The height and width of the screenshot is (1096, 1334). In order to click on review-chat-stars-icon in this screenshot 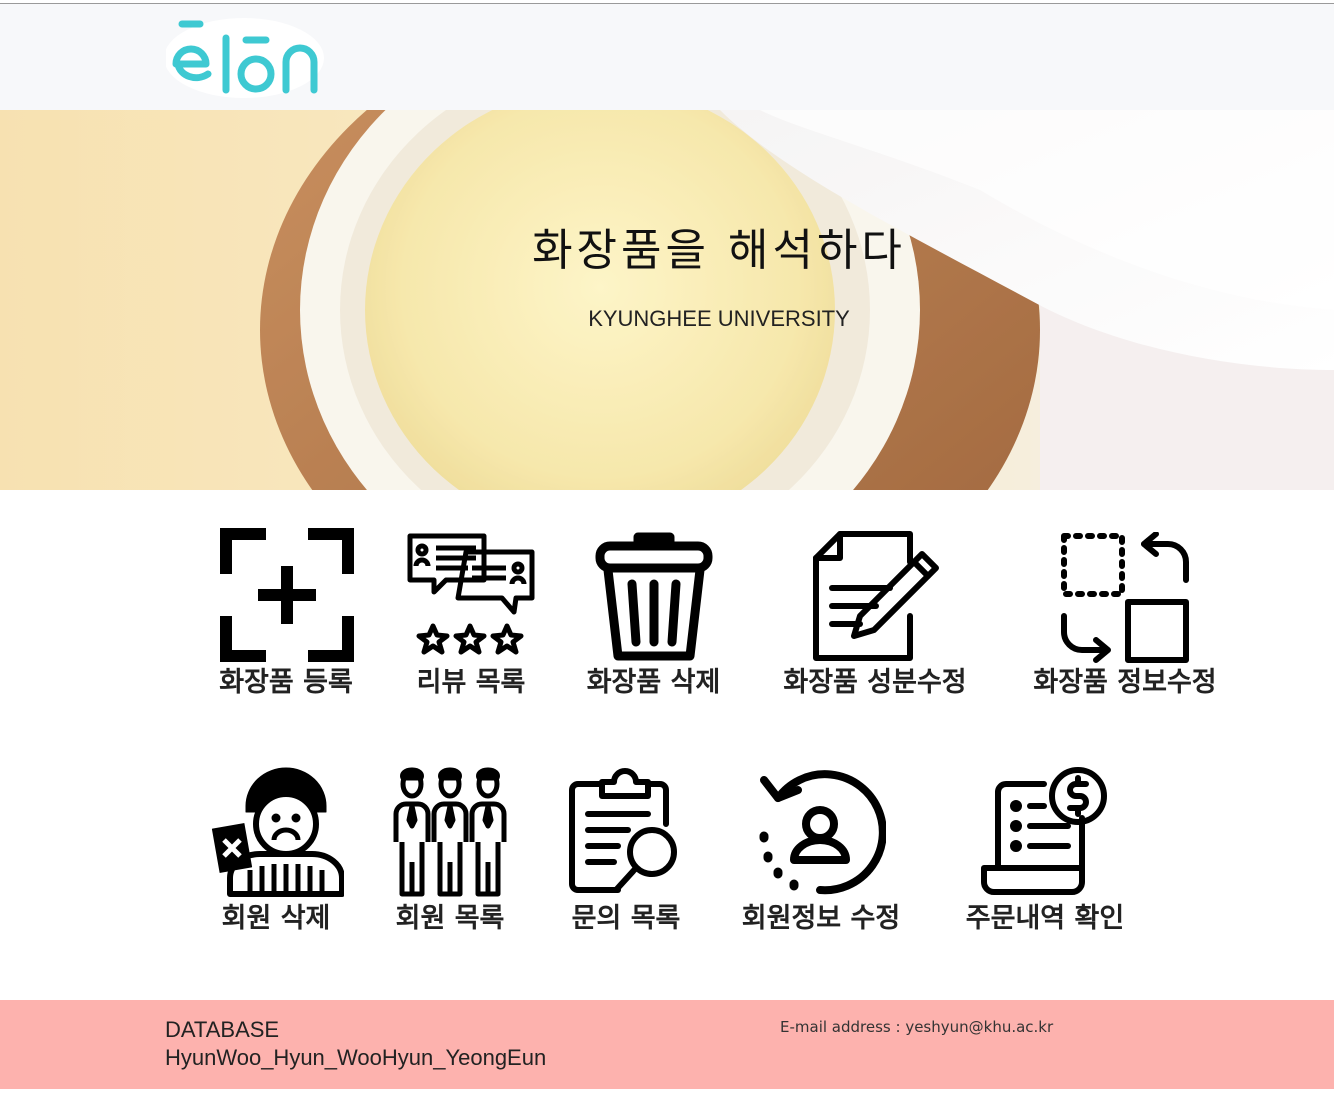, I will do `click(471, 594)`.